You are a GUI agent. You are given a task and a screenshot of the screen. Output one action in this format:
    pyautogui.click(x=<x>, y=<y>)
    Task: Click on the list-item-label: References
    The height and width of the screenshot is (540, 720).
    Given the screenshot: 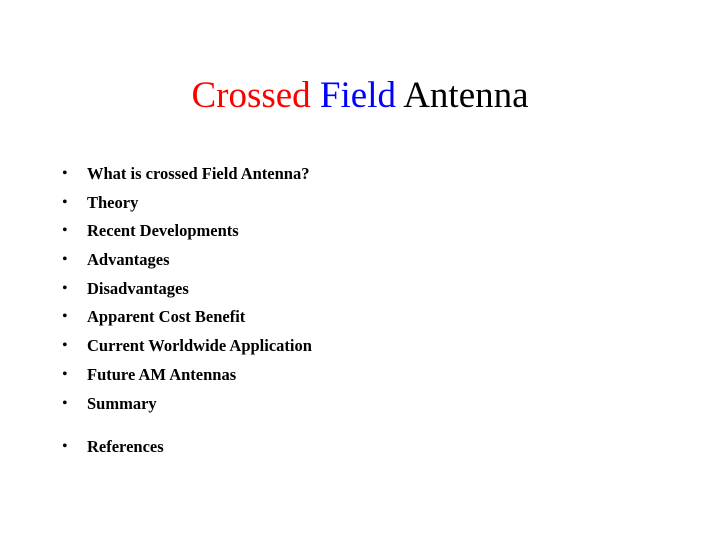 What is the action you would take?
    pyautogui.click(x=125, y=447)
    